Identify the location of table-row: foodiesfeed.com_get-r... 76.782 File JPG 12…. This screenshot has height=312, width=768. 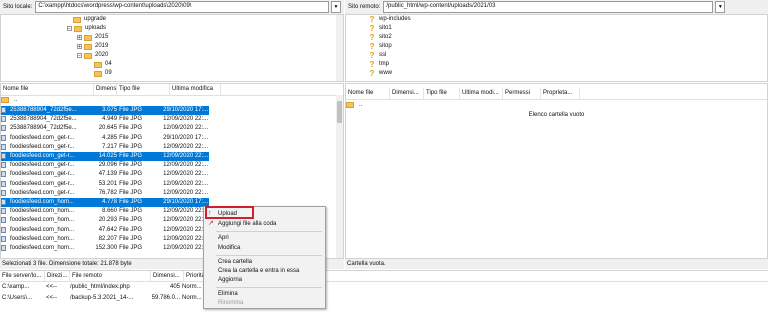
(105, 193).